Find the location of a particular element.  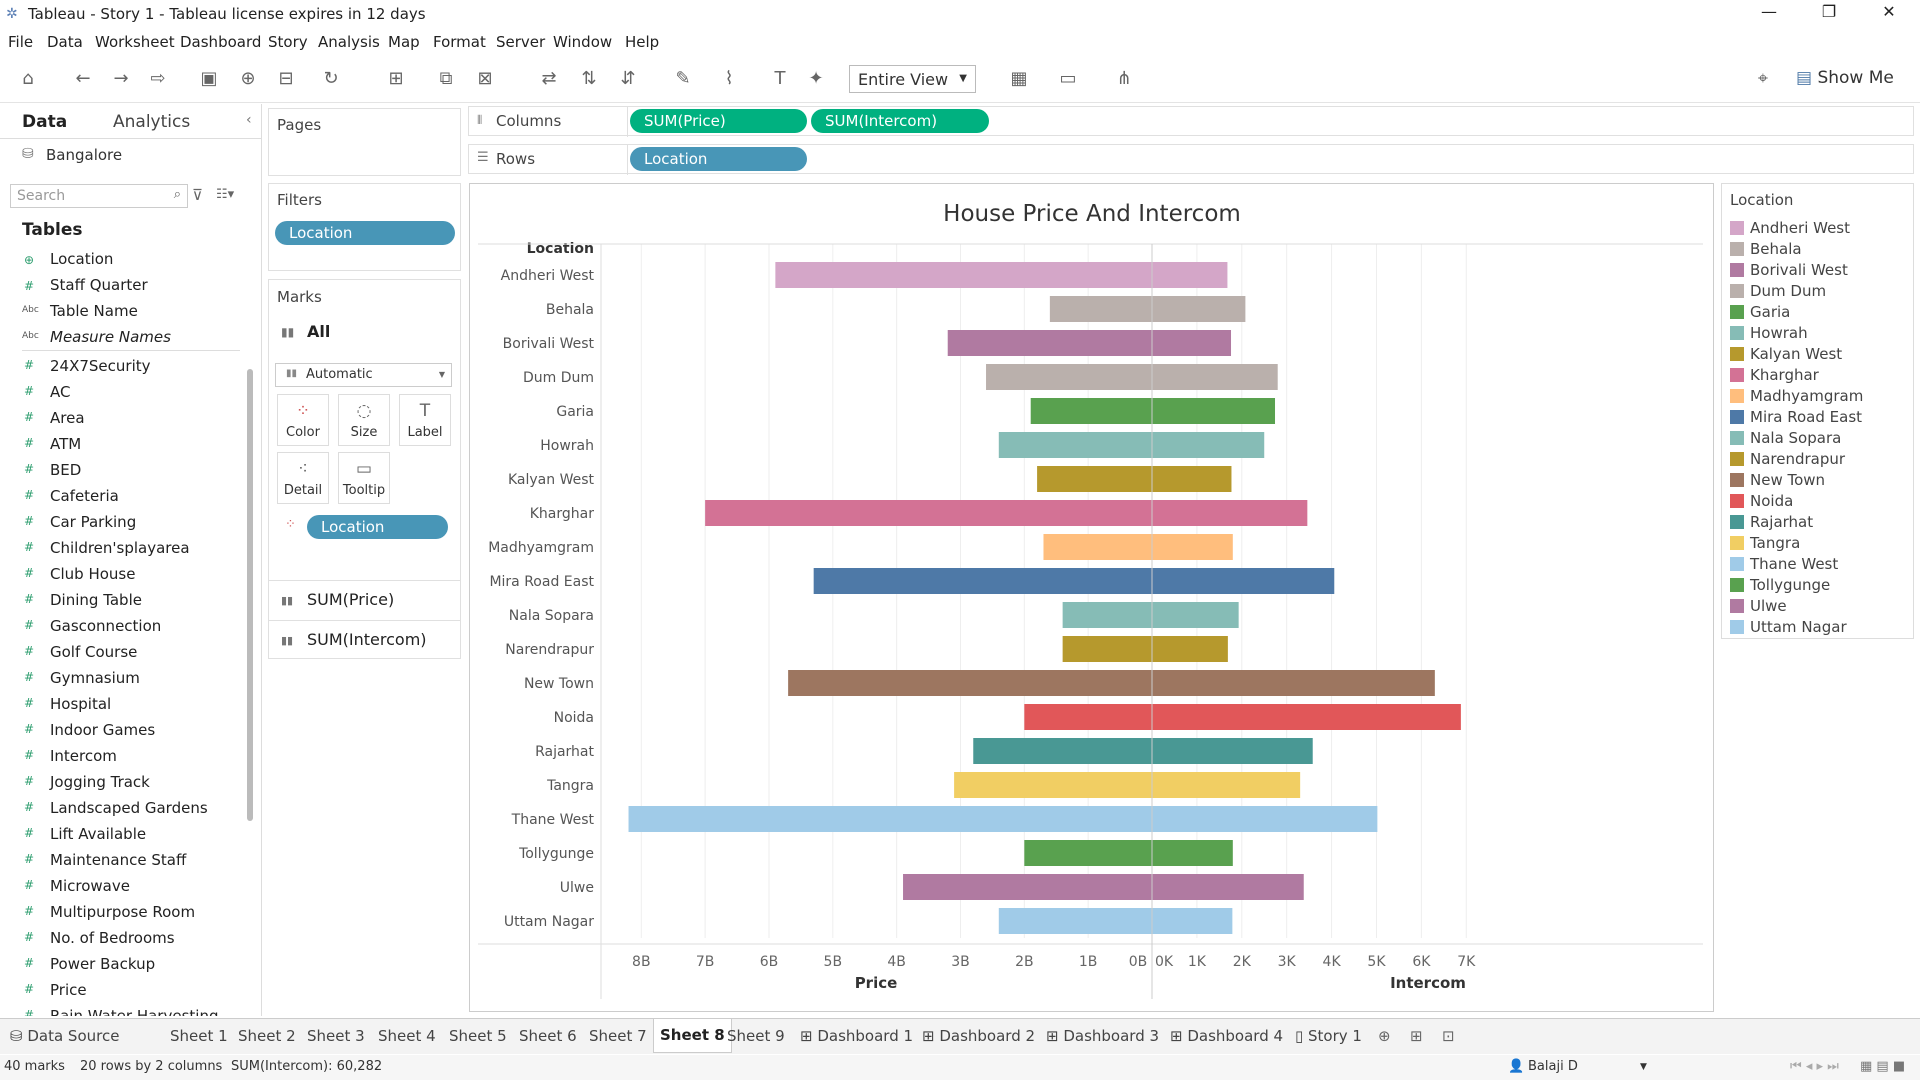

row-label: Mira Road East is located at coordinates (541, 582).